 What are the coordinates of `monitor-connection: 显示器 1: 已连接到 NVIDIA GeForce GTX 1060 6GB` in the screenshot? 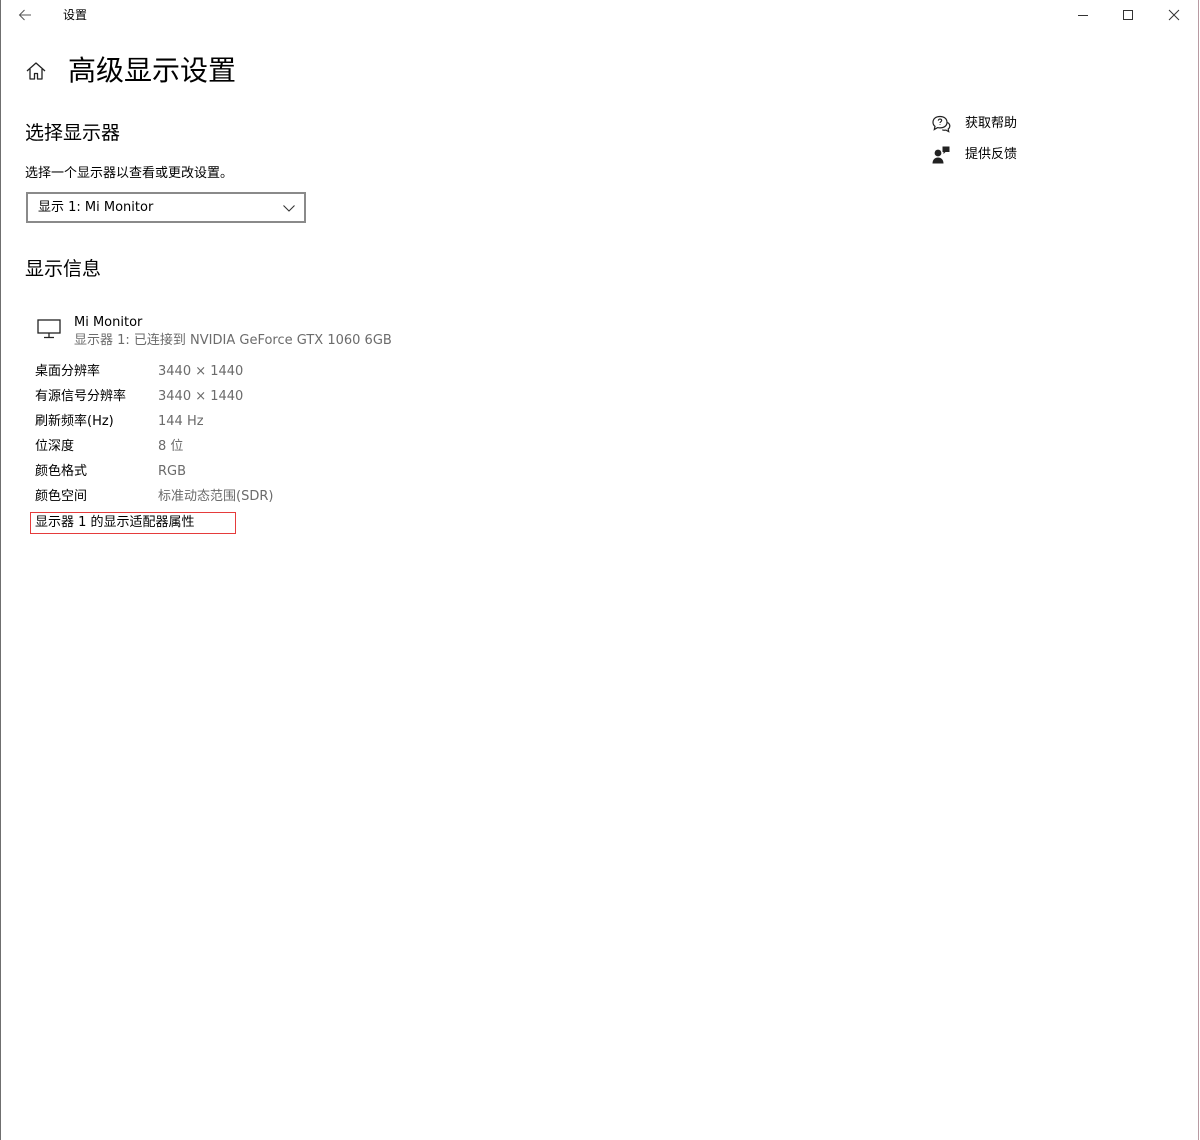 It's located at (233, 340).